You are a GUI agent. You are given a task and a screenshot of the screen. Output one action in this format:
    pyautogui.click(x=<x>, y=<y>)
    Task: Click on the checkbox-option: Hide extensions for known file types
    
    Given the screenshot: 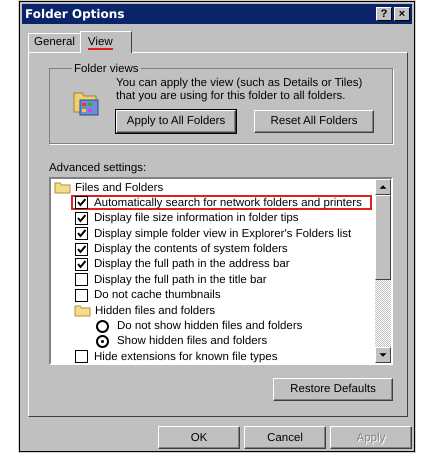 What is the action you would take?
    pyautogui.click(x=179, y=356)
    